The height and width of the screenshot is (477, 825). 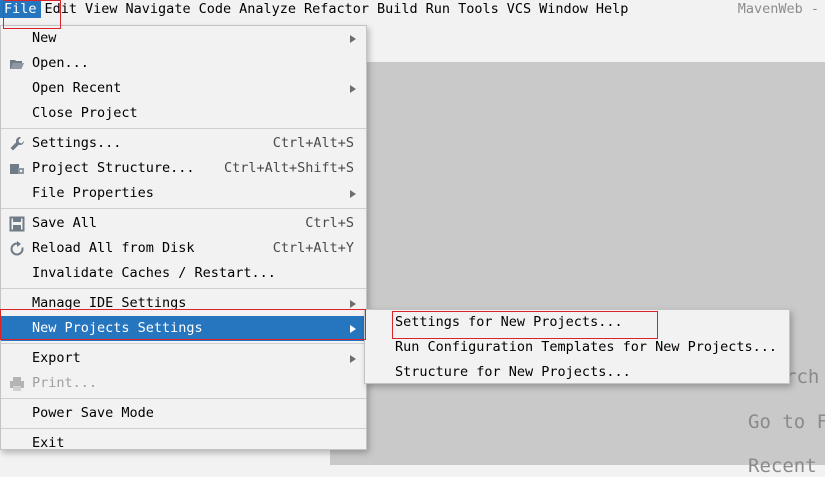 I want to click on search-everywhere-hint: rch, so click(x=802, y=377).